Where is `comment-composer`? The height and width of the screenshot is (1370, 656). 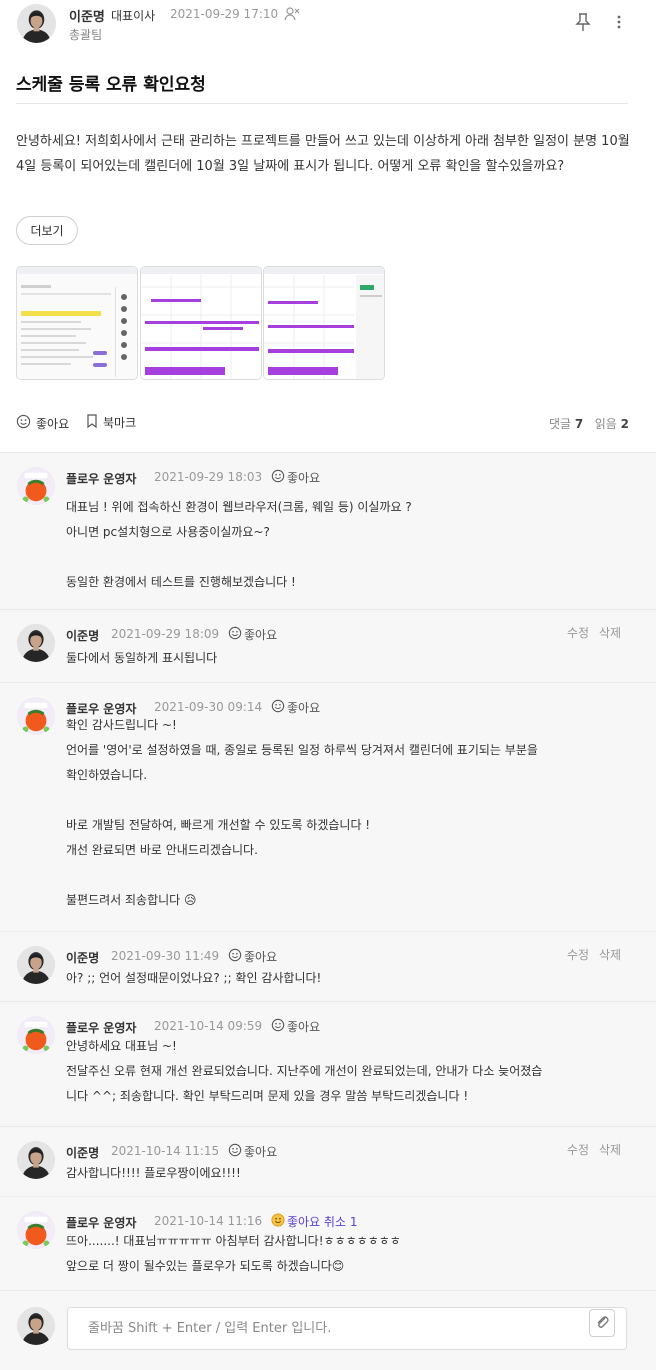 comment-composer is located at coordinates (328, 1330).